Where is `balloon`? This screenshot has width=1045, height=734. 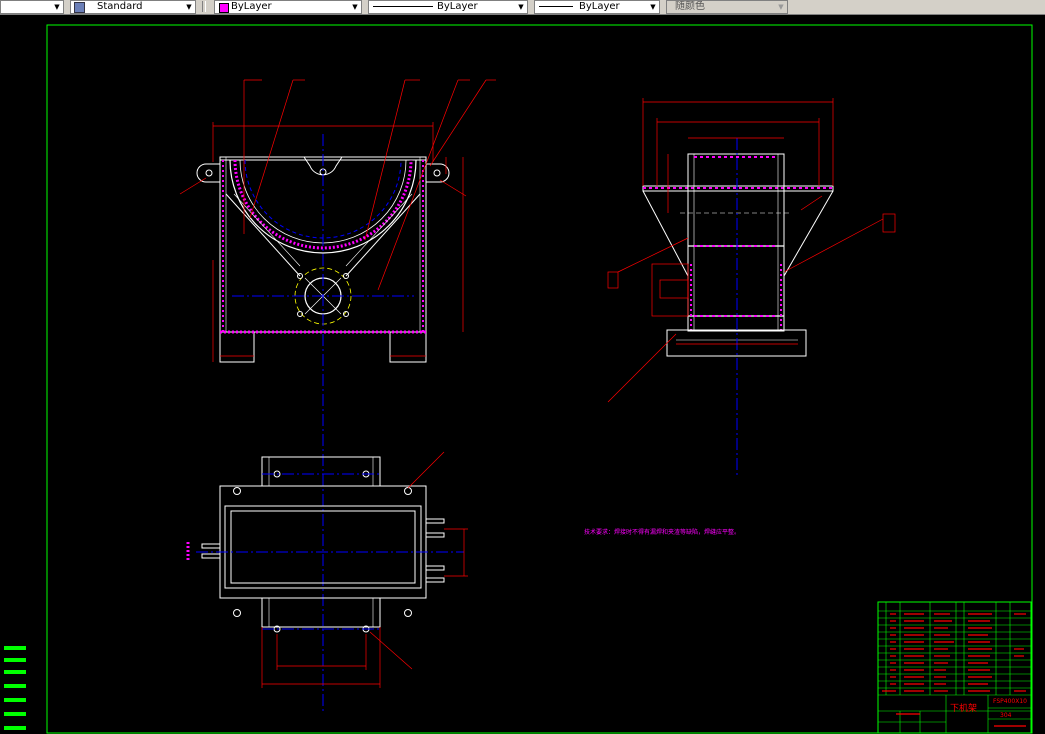 balloon is located at coordinates (889, 223).